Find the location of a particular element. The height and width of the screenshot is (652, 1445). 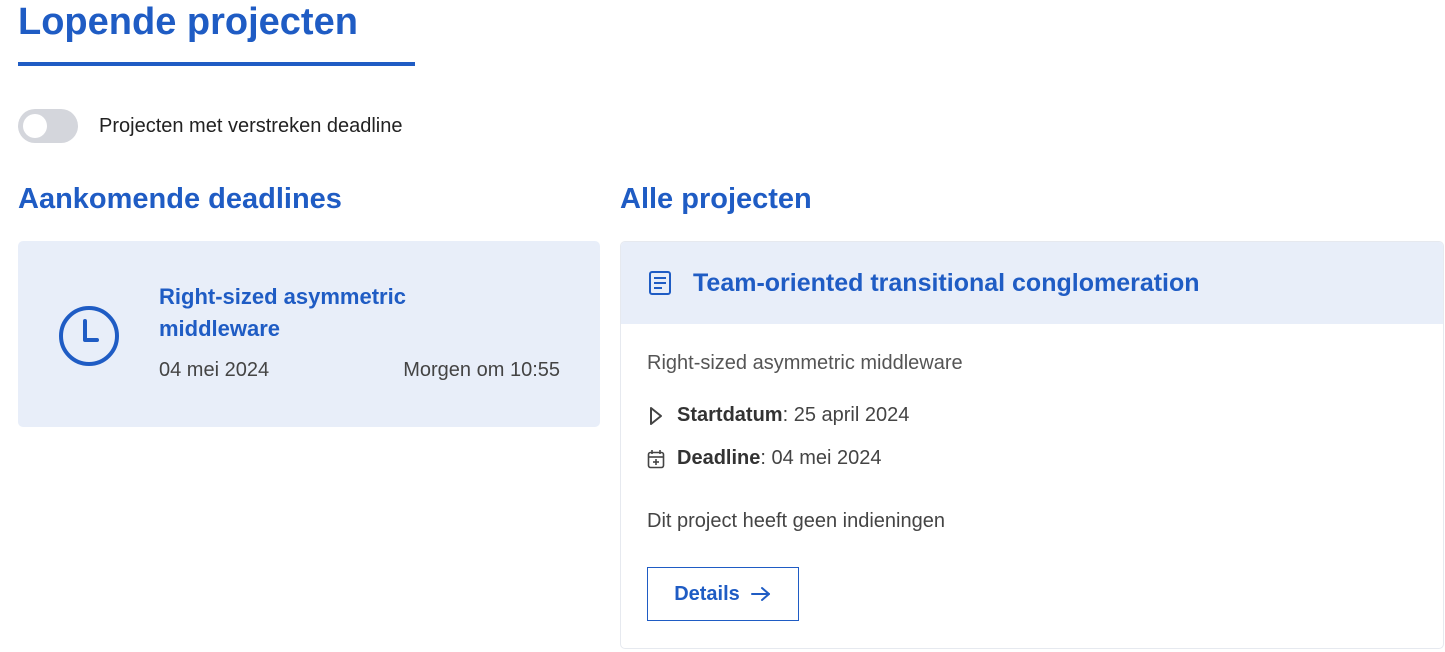

details-button: Details is located at coordinates (723, 594).